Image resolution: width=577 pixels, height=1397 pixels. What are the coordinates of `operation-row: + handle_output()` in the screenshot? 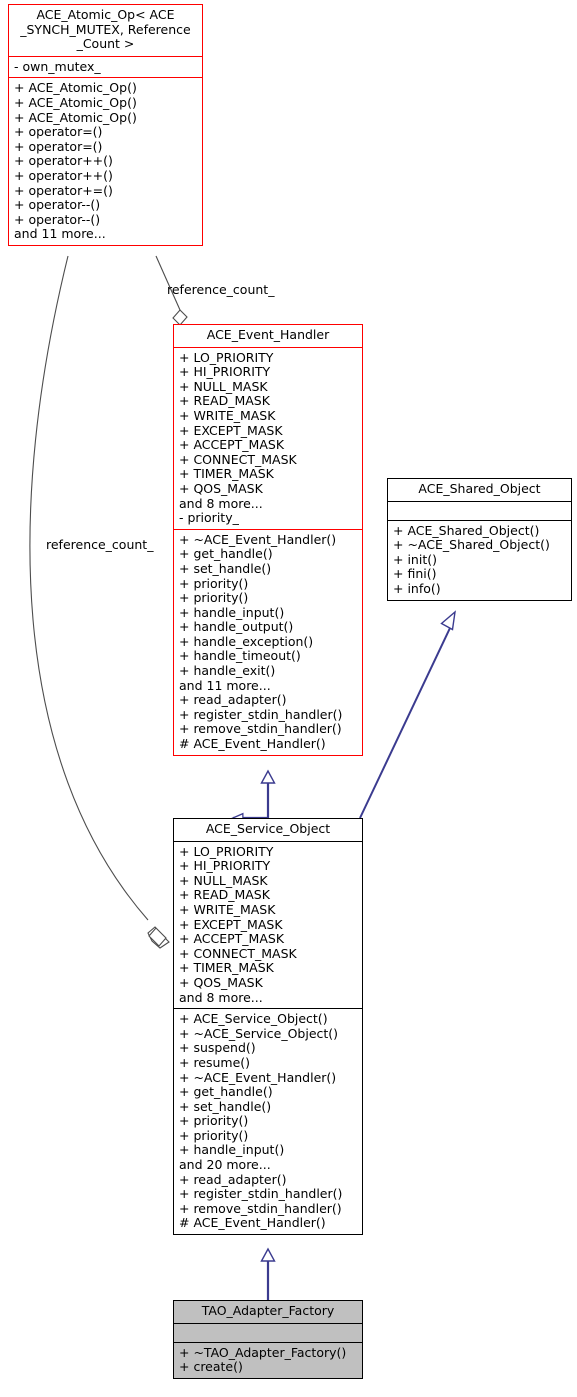 It's located at (236, 627).